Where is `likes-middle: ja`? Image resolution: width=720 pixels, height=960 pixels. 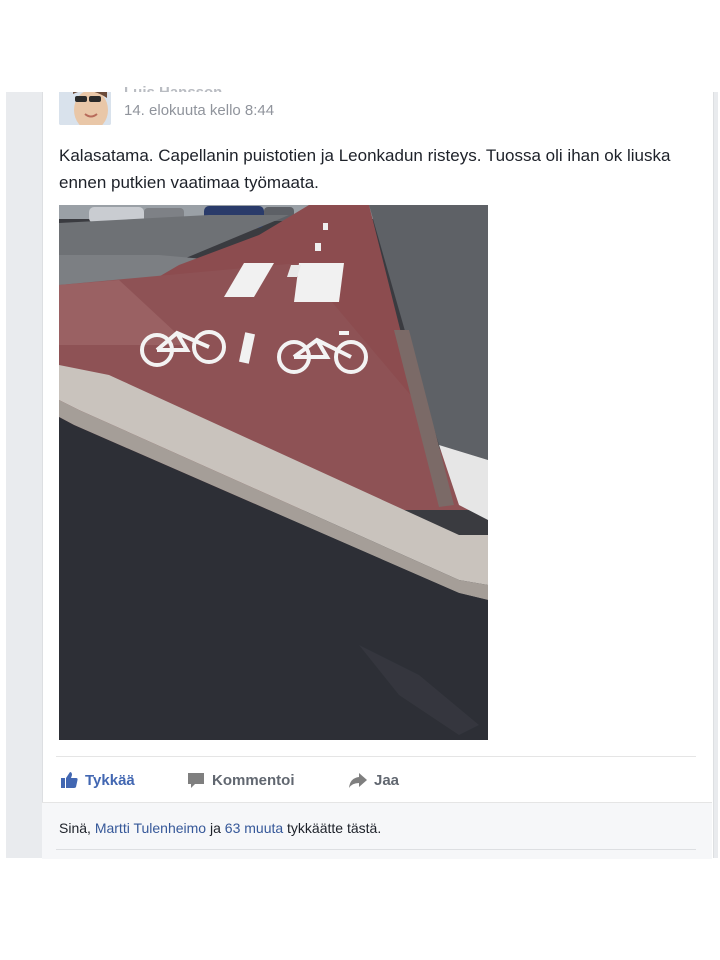 likes-middle: ja is located at coordinates (215, 828).